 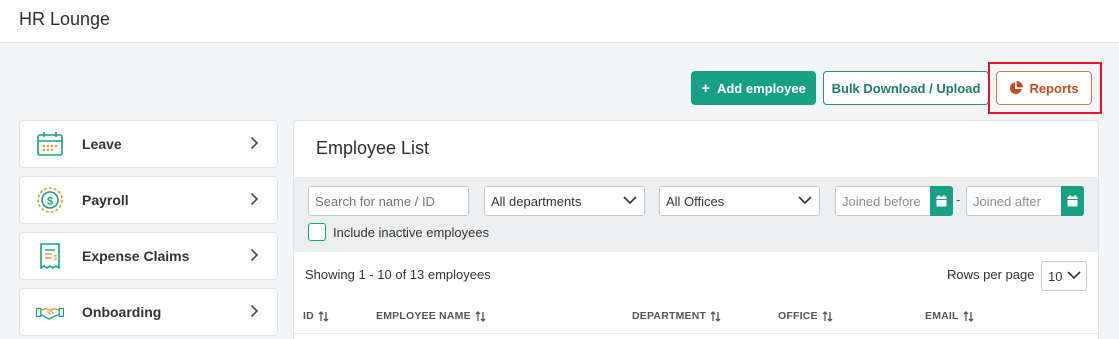 I want to click on pagination-summary: Showing 1 - 10 of 13 employees, so click(x=398, y=274).